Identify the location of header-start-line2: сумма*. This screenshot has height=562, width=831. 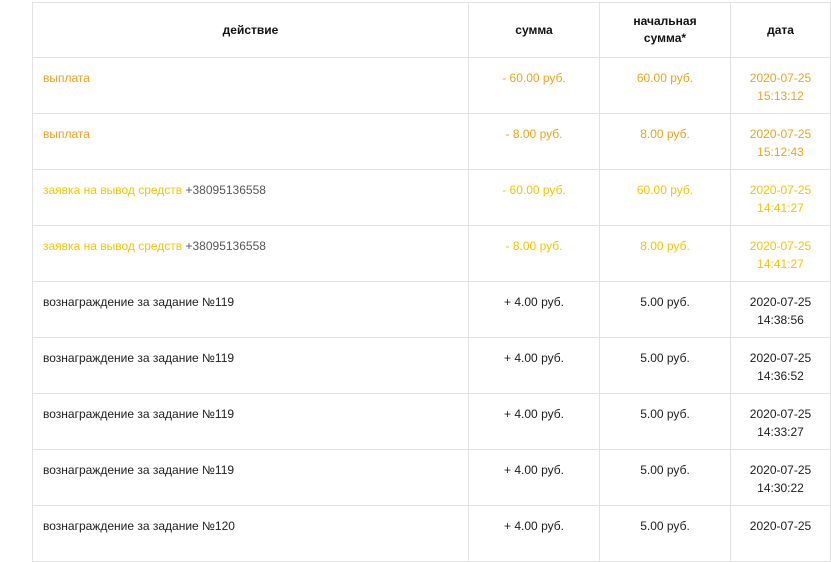
(665, 38).